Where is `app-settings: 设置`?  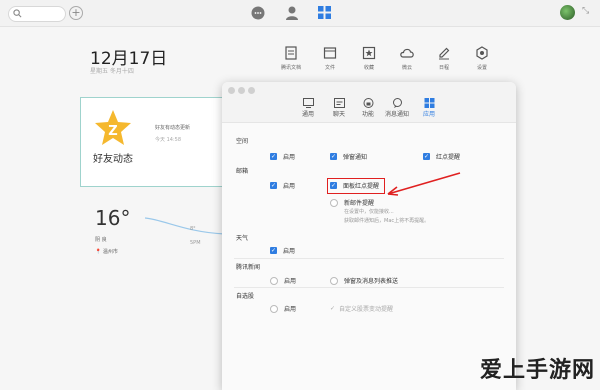
app-settings: 设置 is located at coordinates (482, 58).